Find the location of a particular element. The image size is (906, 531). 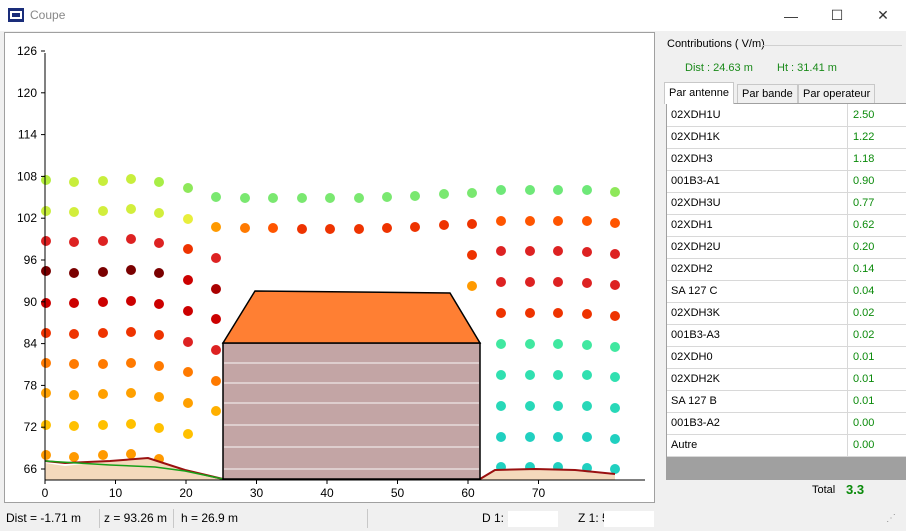

table-row: 001B3-A3 0.02 is located at coordinates (786, 335).